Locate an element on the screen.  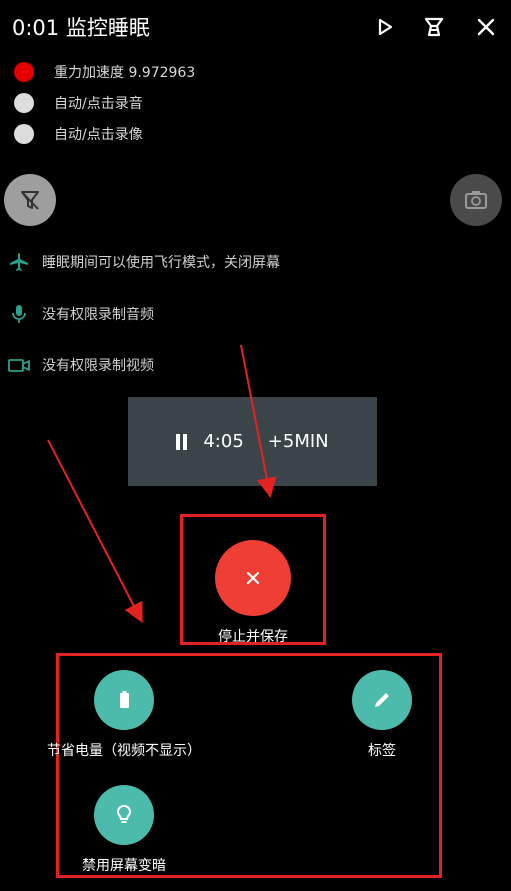
pencil-icon is located at coordinates (382, 700).